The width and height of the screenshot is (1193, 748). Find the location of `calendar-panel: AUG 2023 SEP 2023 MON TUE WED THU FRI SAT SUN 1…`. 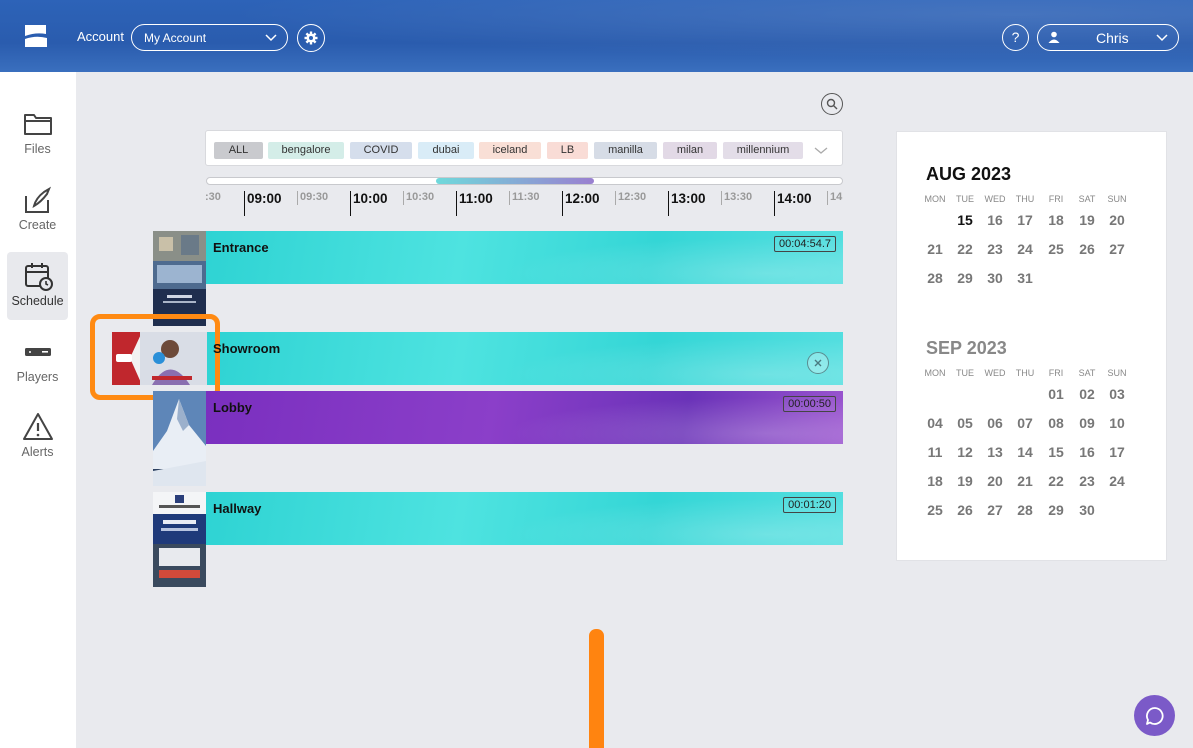

calendar-panel: AUG 2023 SEP 2023 MON TUE WED THU FRI SAT SUN 1… is located at coordinates (1031, 346).